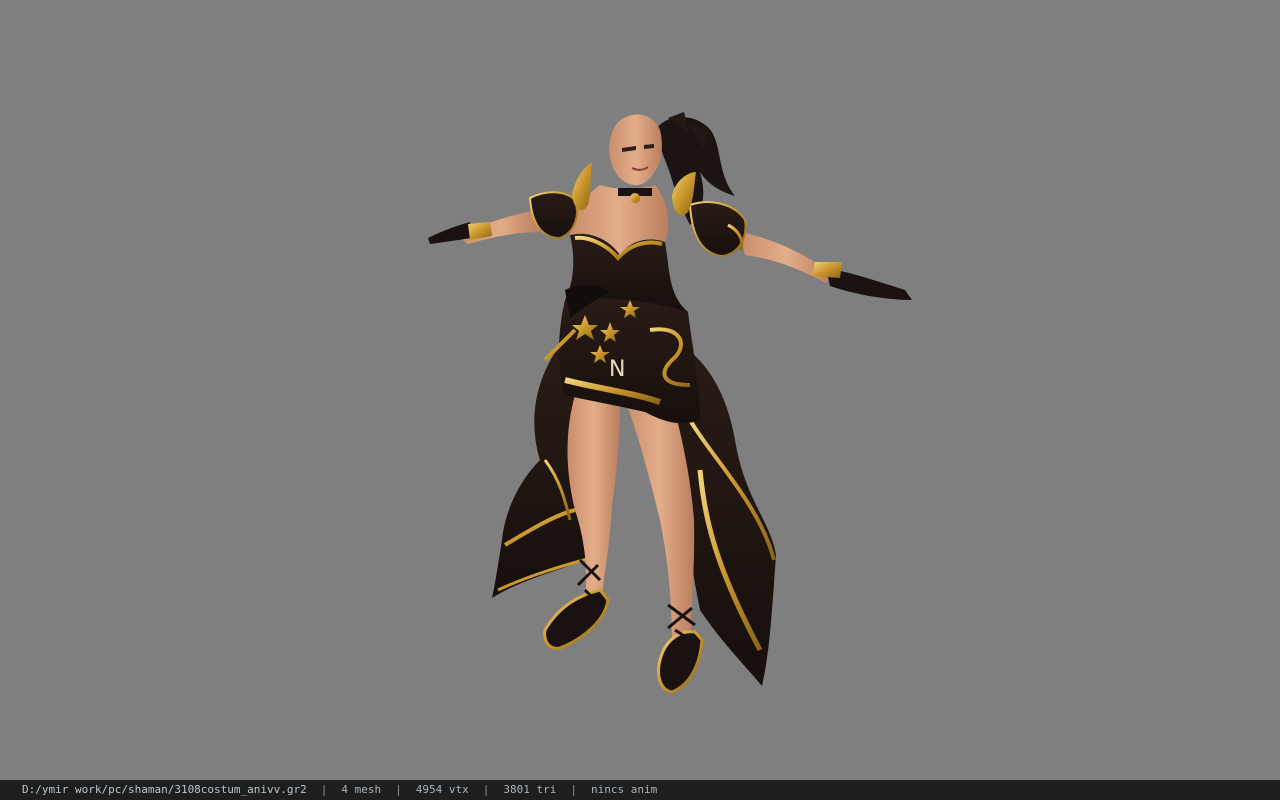 This screenshot has width=1280, height=800. What do you see at coordinates (503, 217) in the screenshot?
I see `left-arm` at bounding box center [503, 217].